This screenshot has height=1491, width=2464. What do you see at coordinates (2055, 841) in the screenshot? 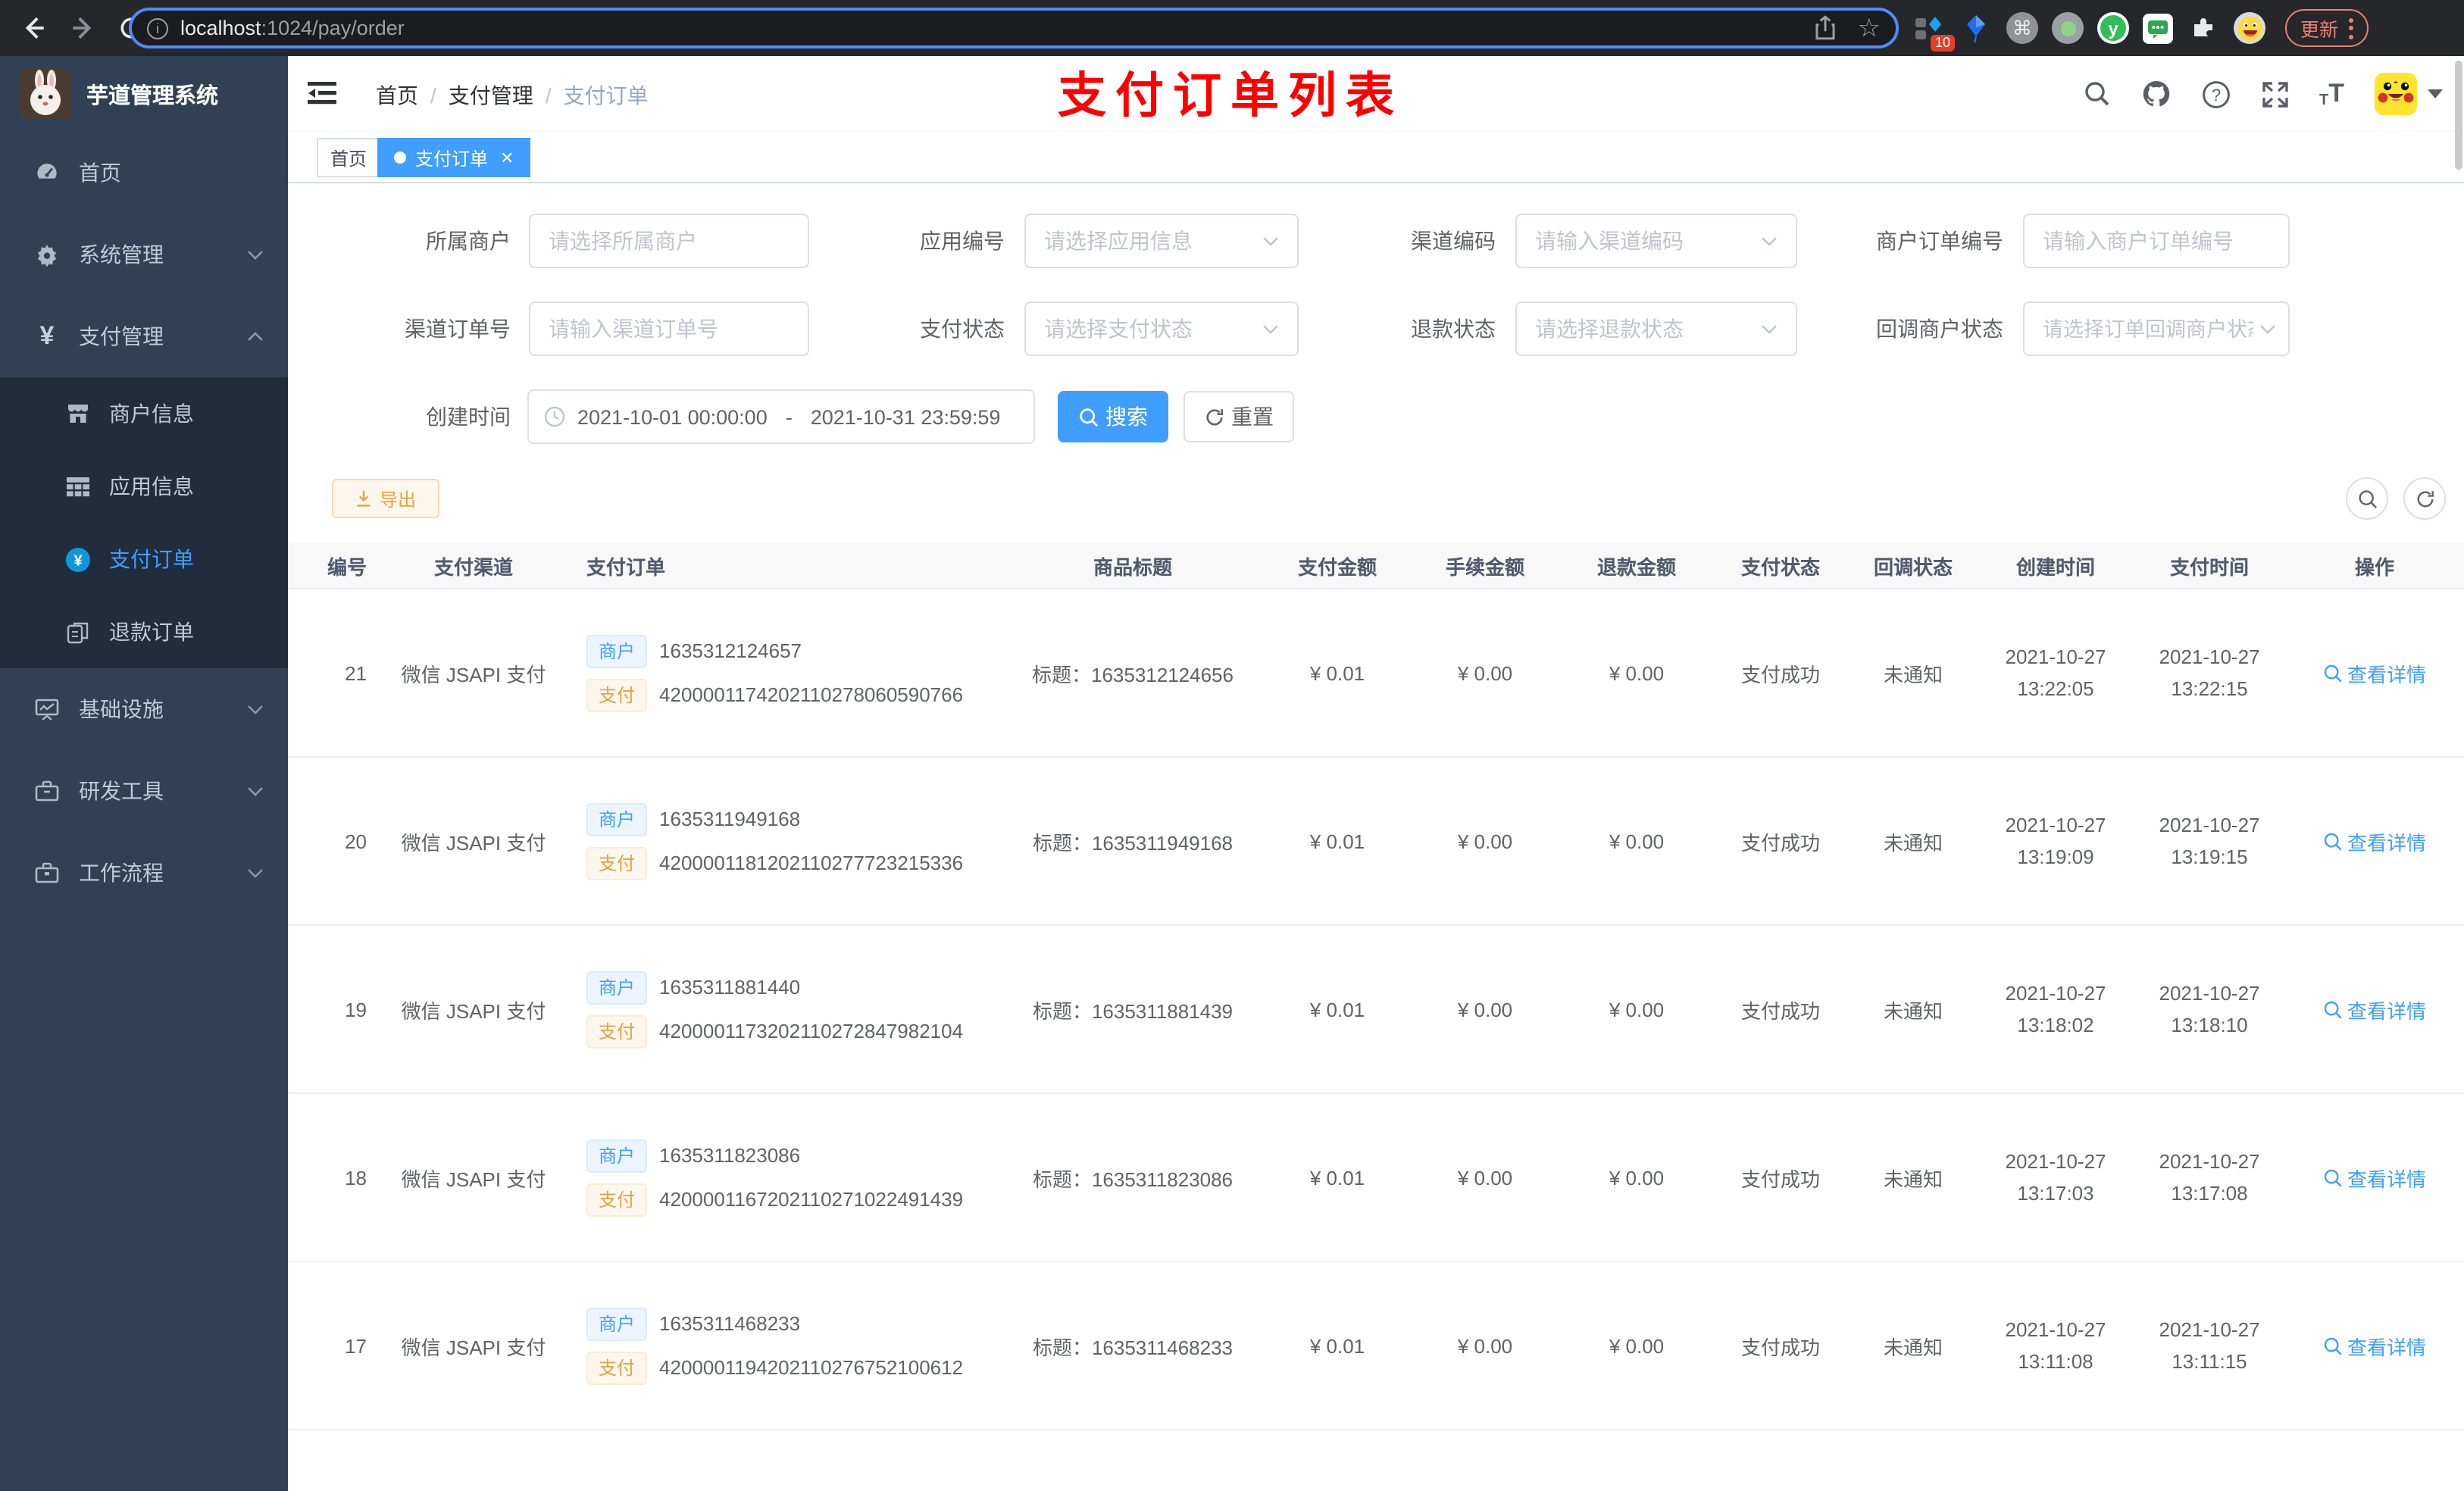
I see `cell-create-time: 2021-10-27 13:19:09` at bounding box center [2055, 841].